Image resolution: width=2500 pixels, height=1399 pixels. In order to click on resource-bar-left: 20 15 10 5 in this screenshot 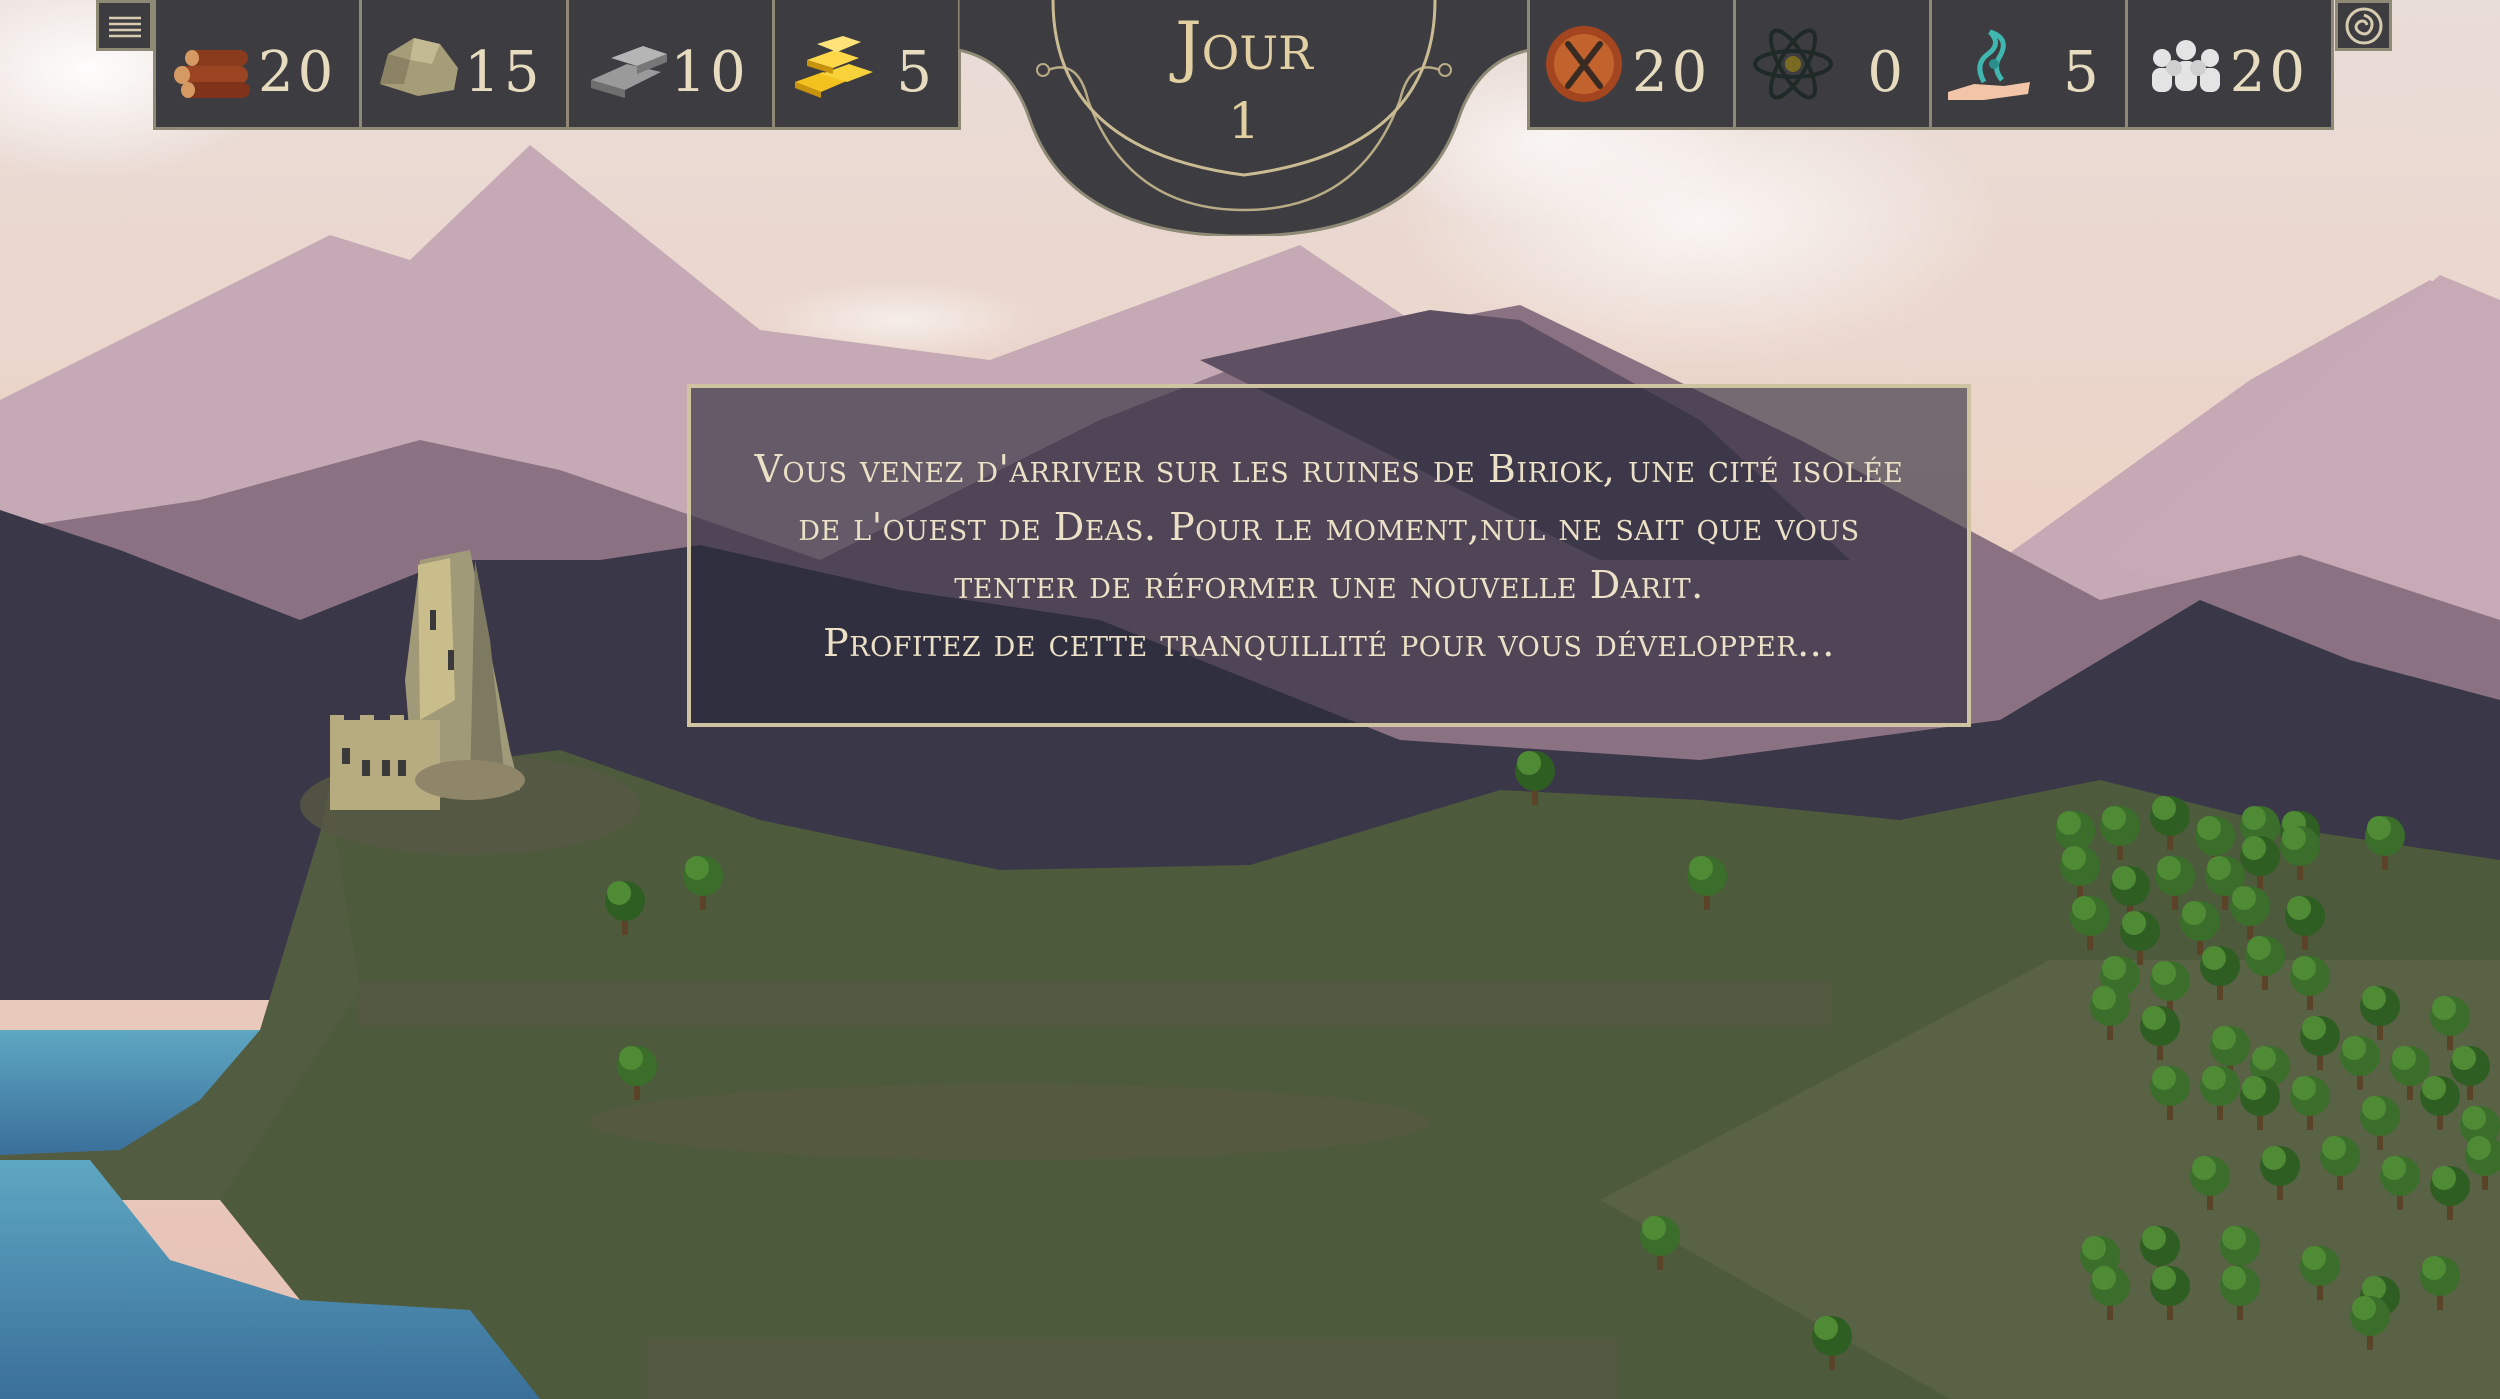, I will do `click(557, 65)`.